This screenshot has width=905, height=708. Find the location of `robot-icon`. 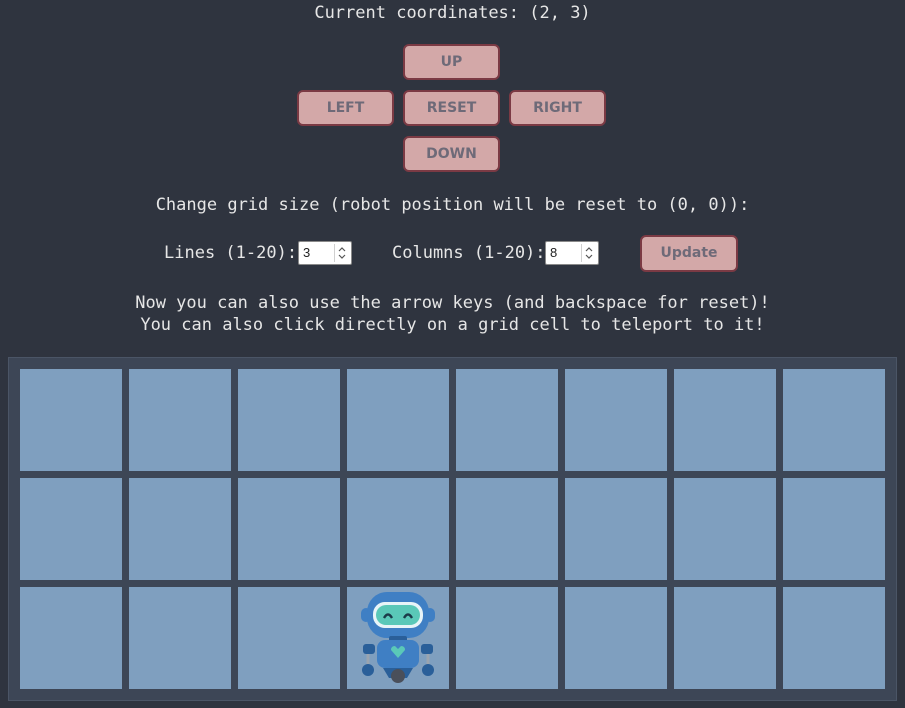

robot-icon is located at coordinates (398, 637).